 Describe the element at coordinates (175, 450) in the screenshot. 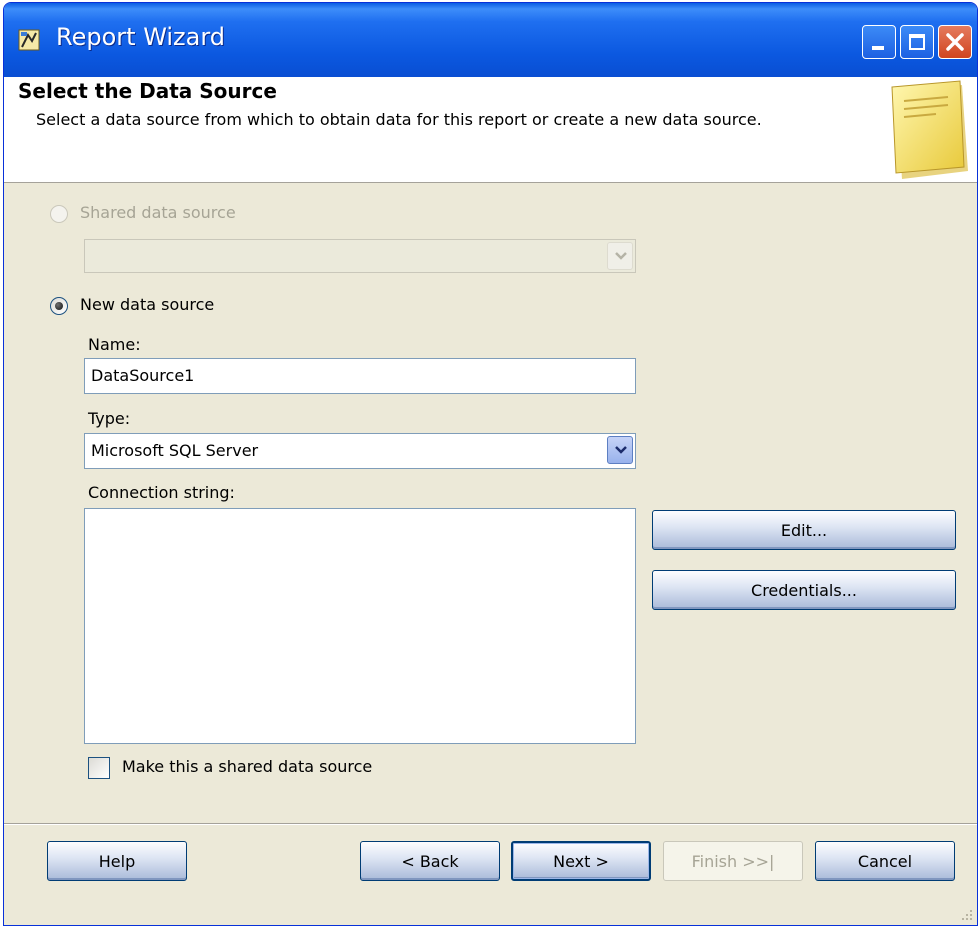

I see `type-select-value: Microsoft SQL Server` at that location.